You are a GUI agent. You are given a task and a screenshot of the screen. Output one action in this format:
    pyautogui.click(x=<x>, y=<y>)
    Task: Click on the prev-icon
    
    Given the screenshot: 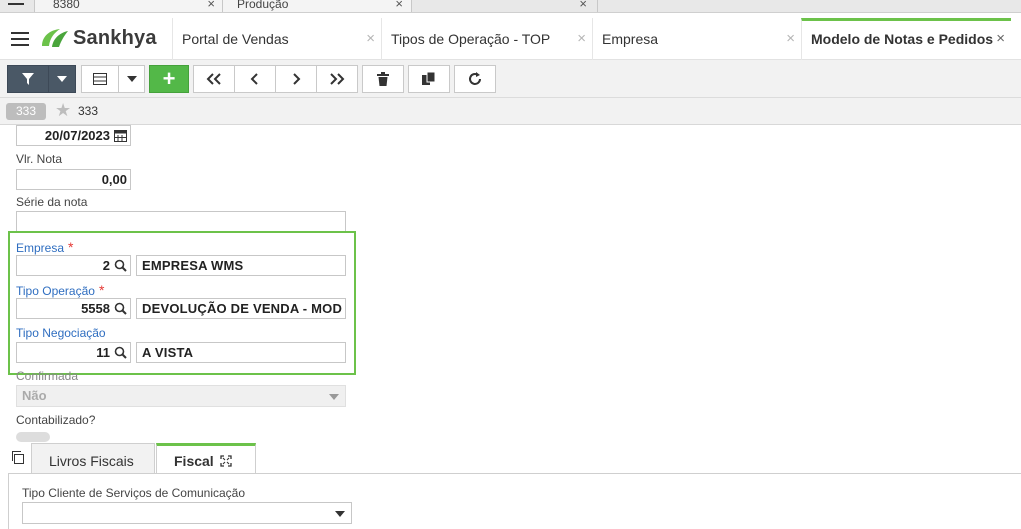 What is the action you would take?
    pyautogui.click(x=254, y=79)
    